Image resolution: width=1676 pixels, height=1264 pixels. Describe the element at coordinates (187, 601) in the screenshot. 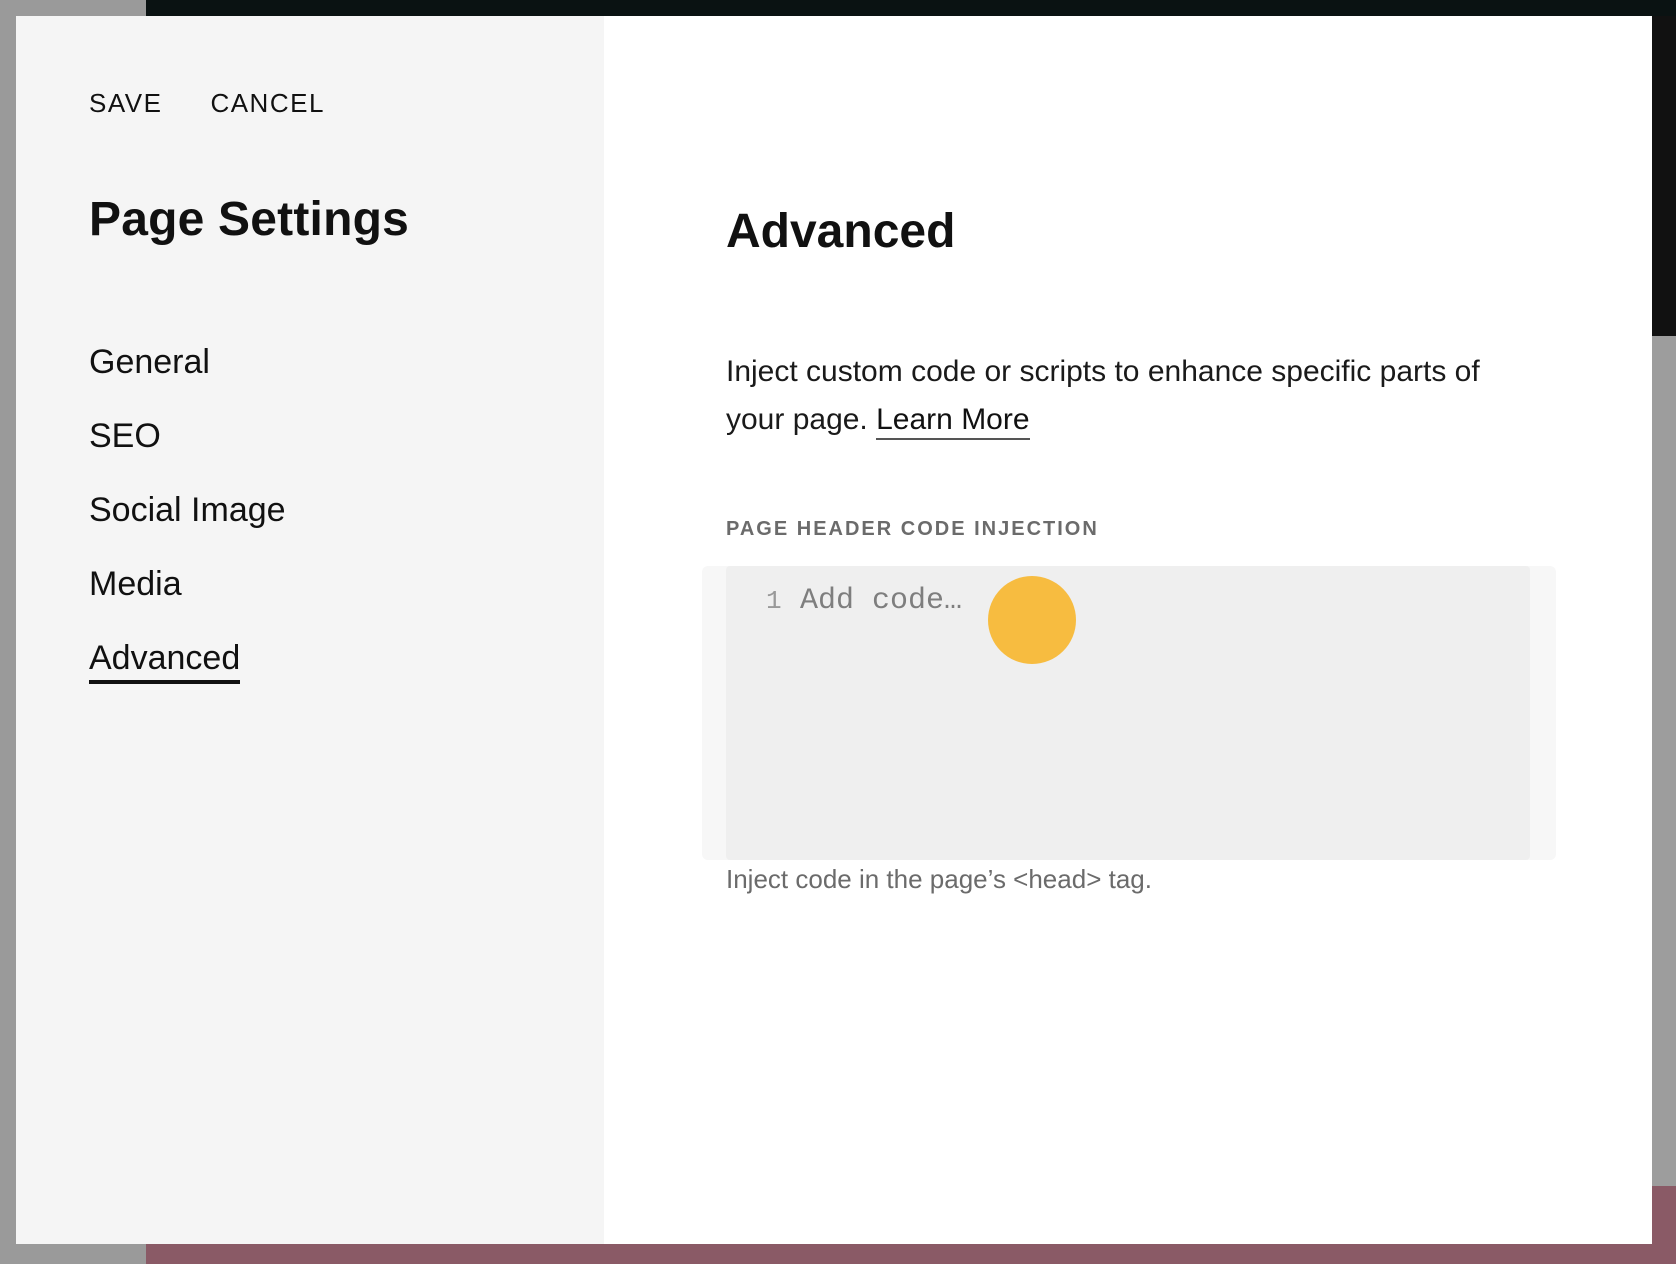

I see `nav-item-media: Media` at that location.